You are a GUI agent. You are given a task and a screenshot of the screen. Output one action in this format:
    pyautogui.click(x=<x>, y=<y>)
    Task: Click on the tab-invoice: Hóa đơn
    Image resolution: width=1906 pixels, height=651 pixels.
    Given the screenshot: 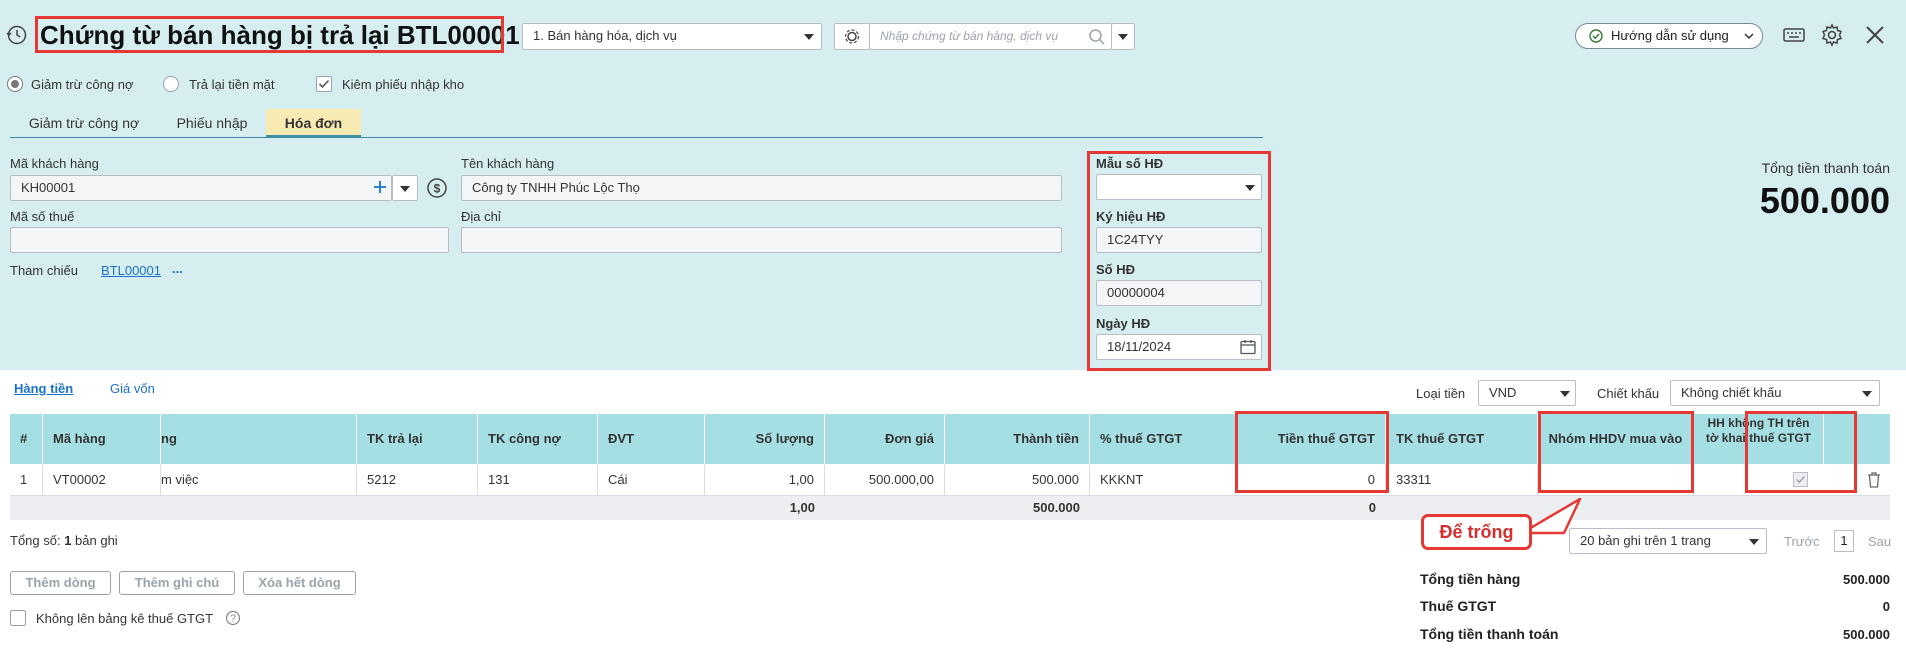 What is the action you would take?
    pyautogui.click(x=313, y=123)
    